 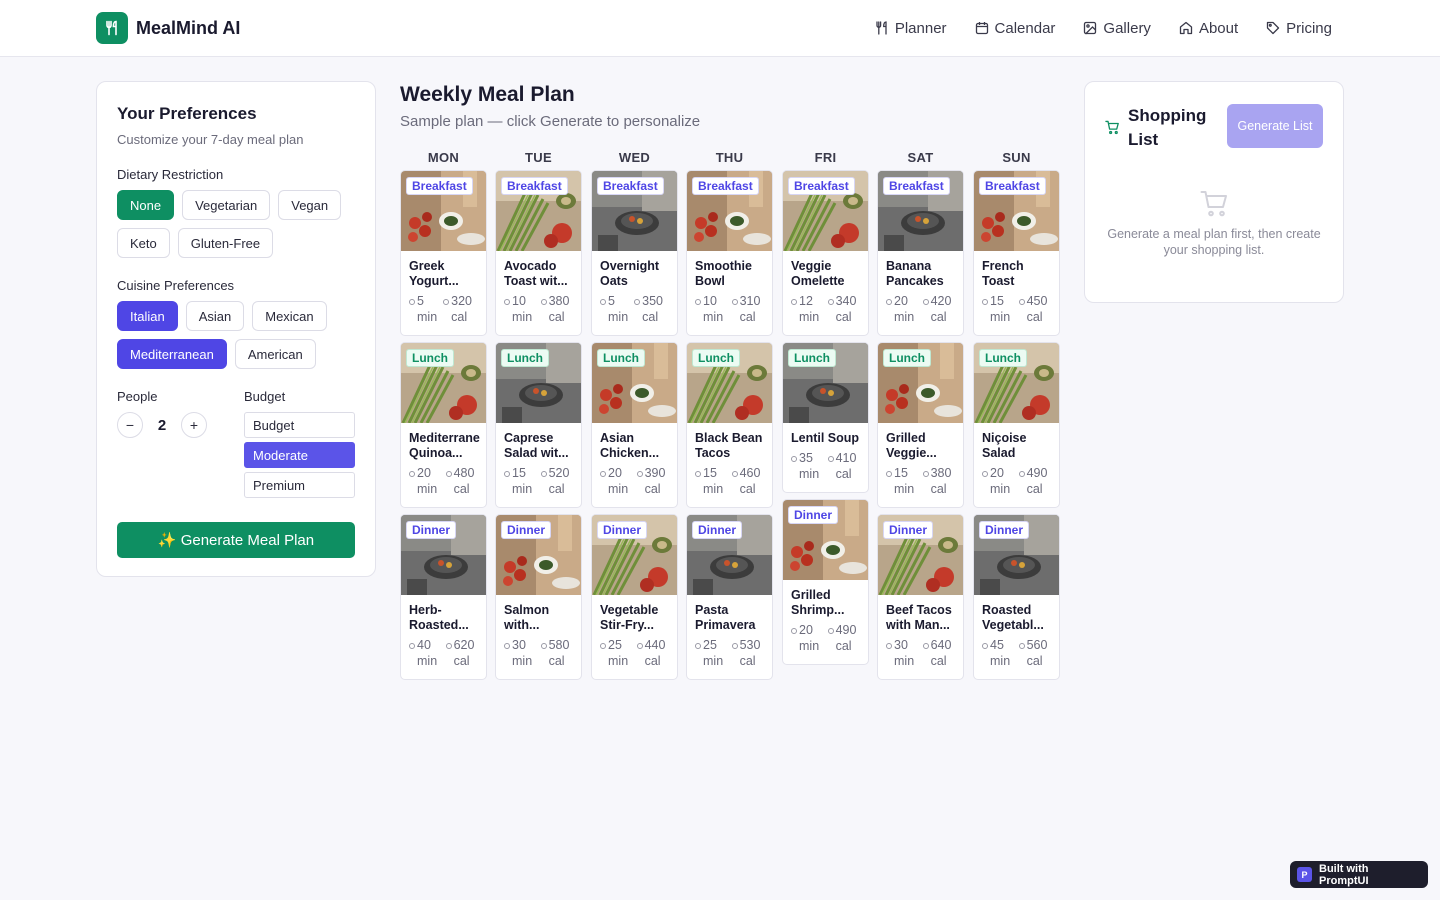 What do you see at coordinates (443, 253) in the screenshot?
I see `meal-card-breakfast: Breakfast Greek Yogurt... 5 min 320 cal` at bounding box center [443, 253].